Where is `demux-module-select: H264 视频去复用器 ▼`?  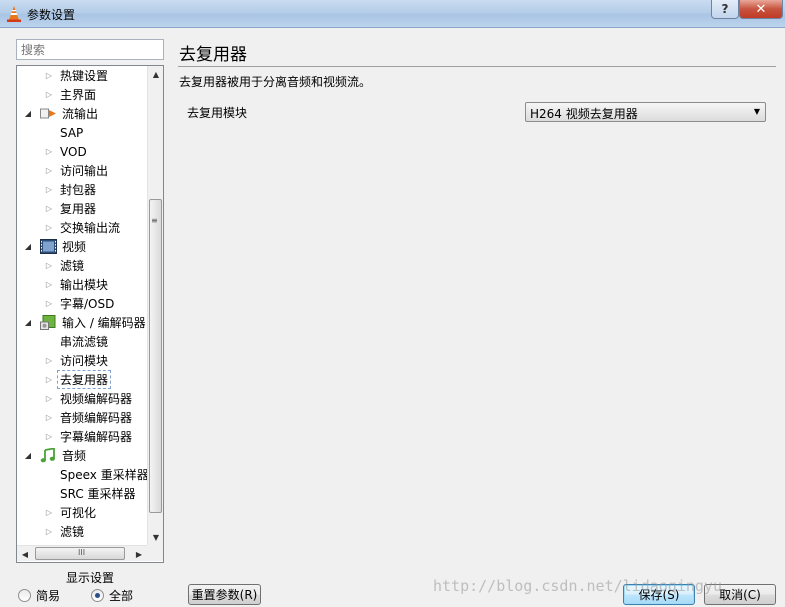
demux-module-select: H264 视频去复用器 ▼ is located at coordinates (645, 112).